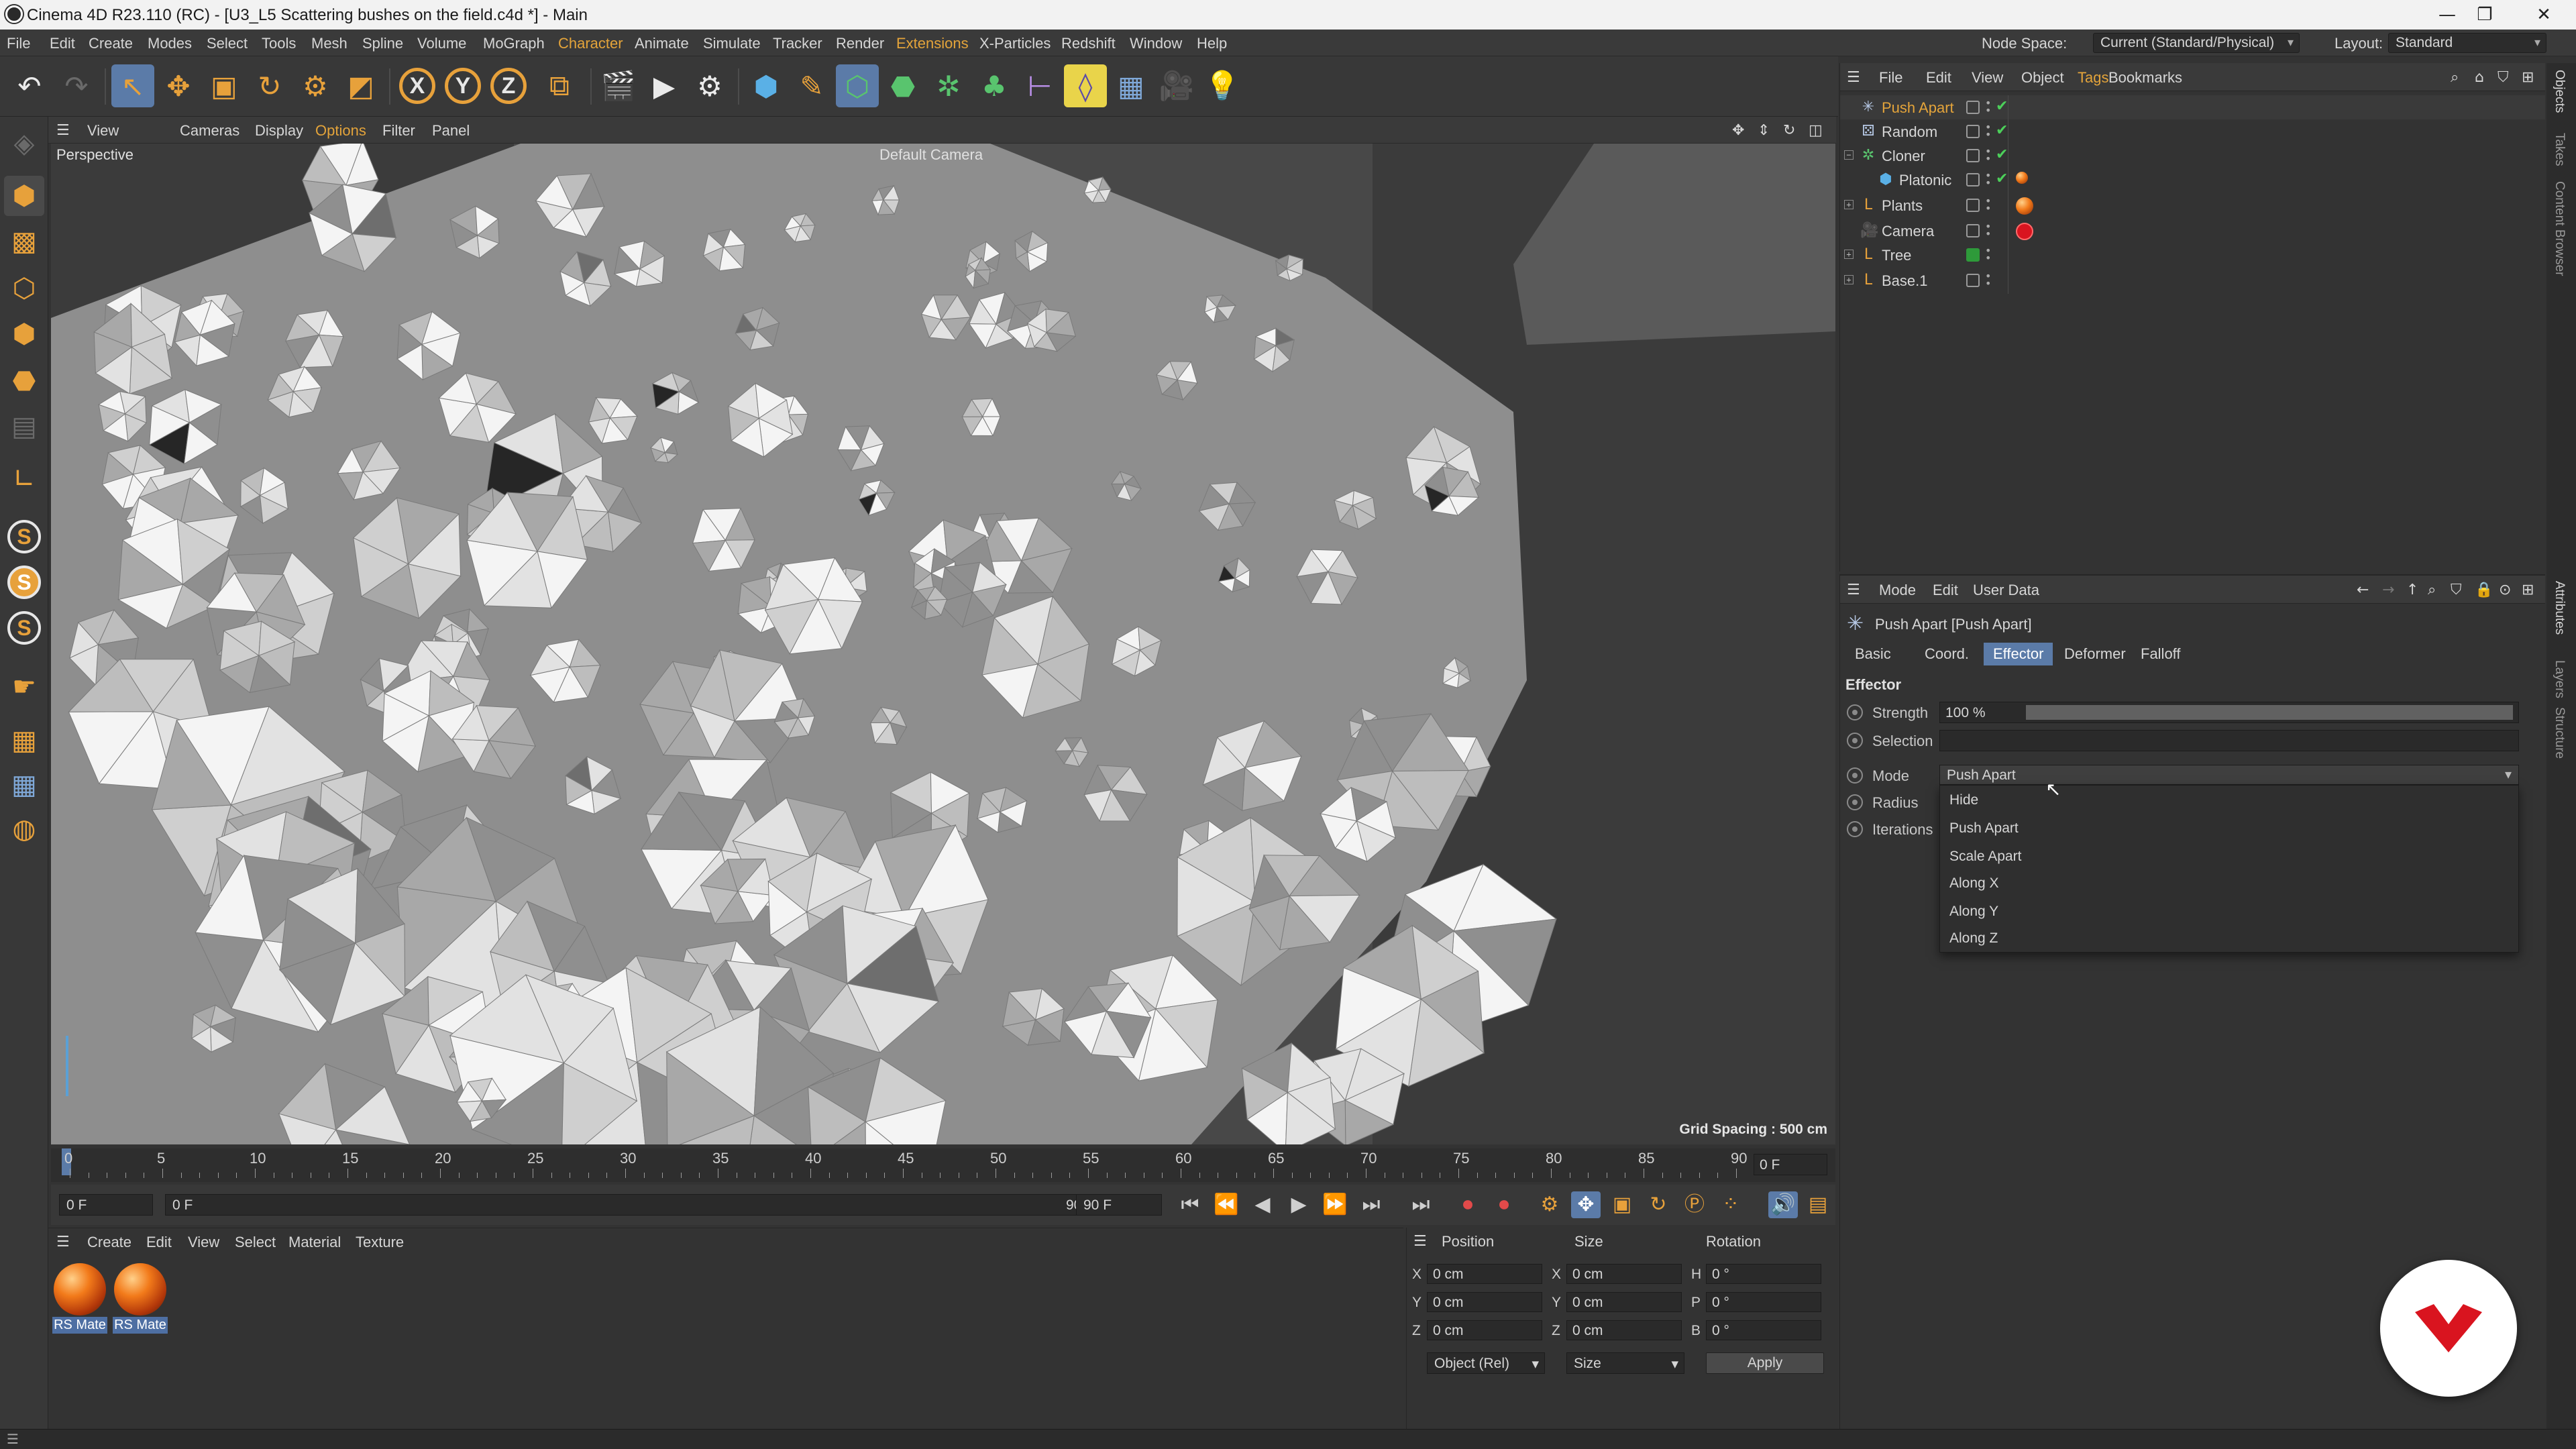  What do you see at coordinates (1624, 1274) in the screenshot?
I see `size-x-field: 0 cm` at bounding box center [1624, 1274].